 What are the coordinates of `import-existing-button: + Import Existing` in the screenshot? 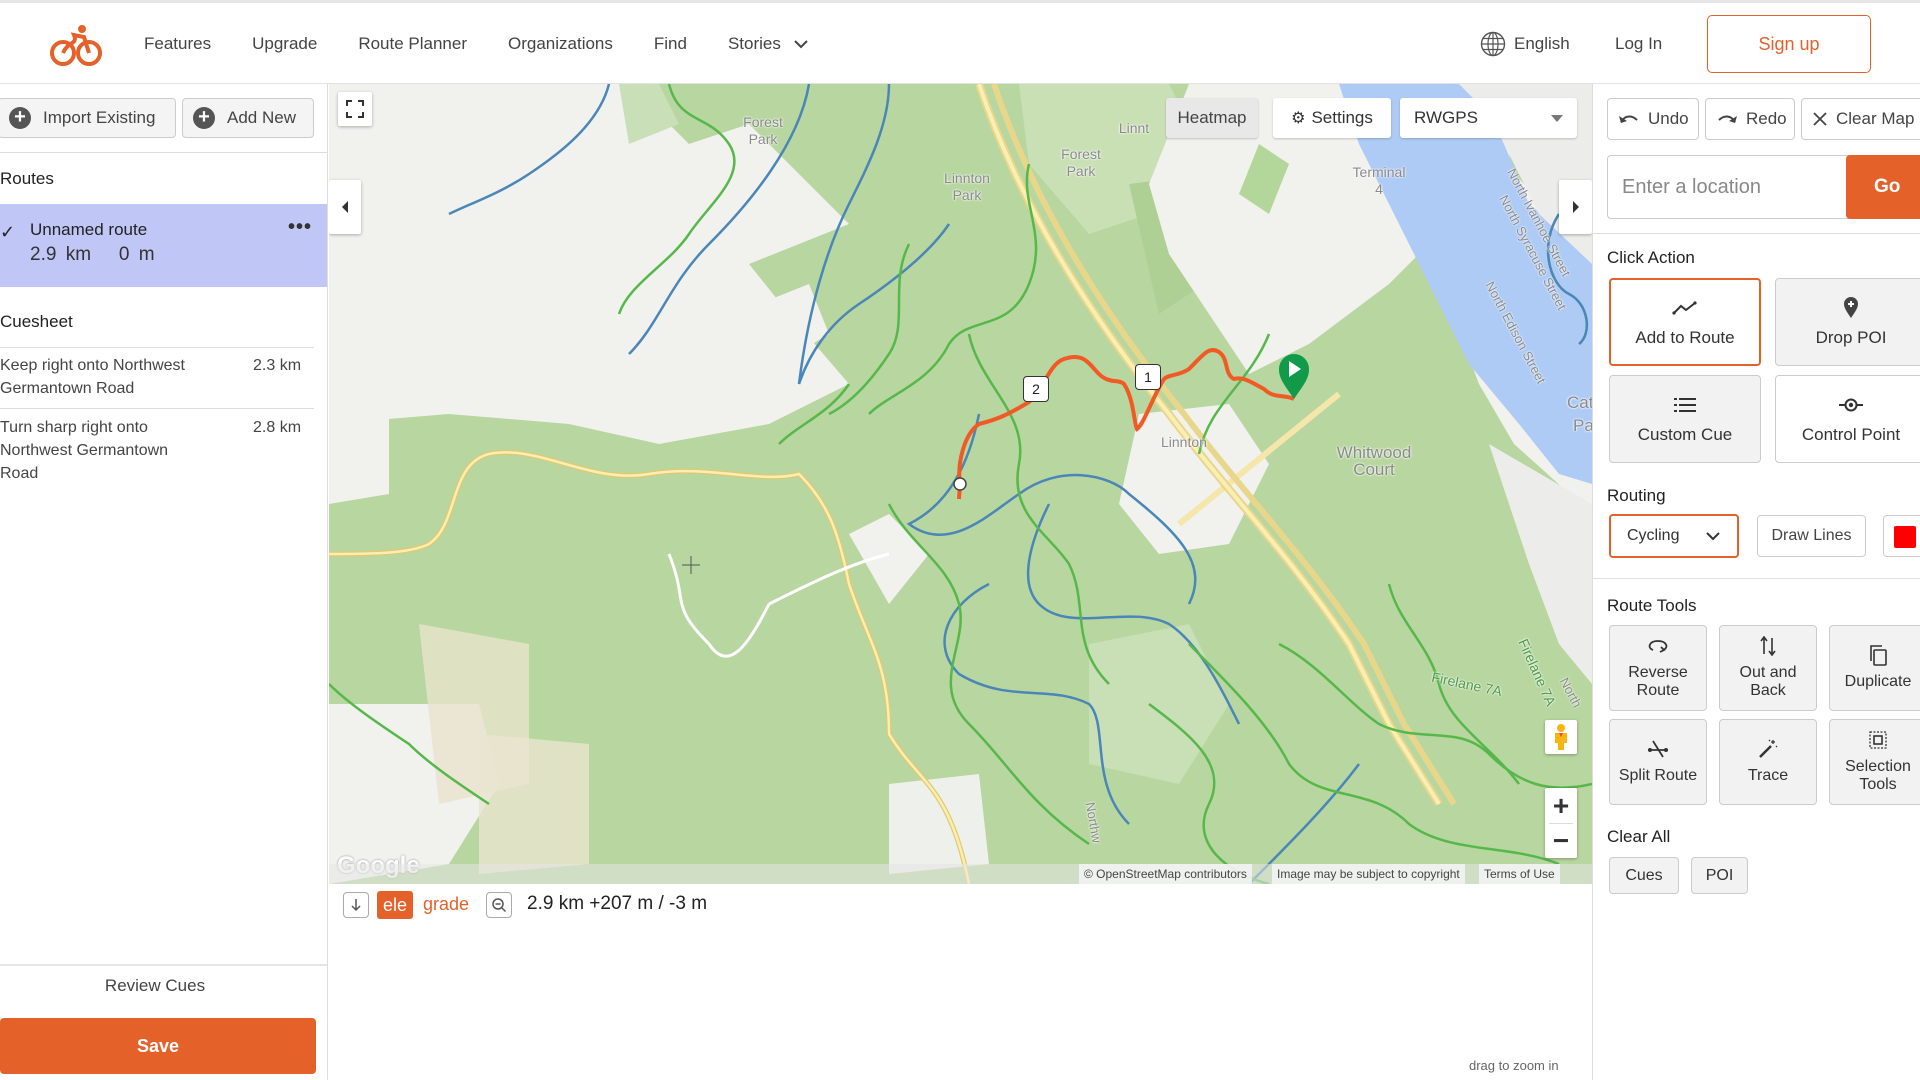 It's located at (88, 118).